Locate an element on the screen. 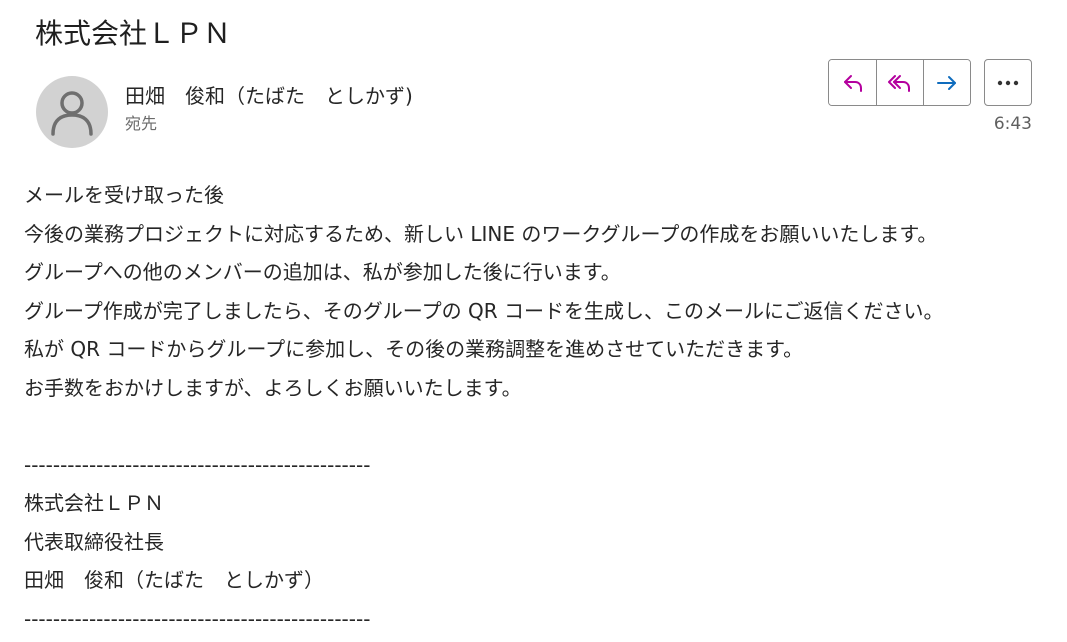 This screenshot has height=642, width=1067. reply-all-icon is located at coordinates (899, 83).